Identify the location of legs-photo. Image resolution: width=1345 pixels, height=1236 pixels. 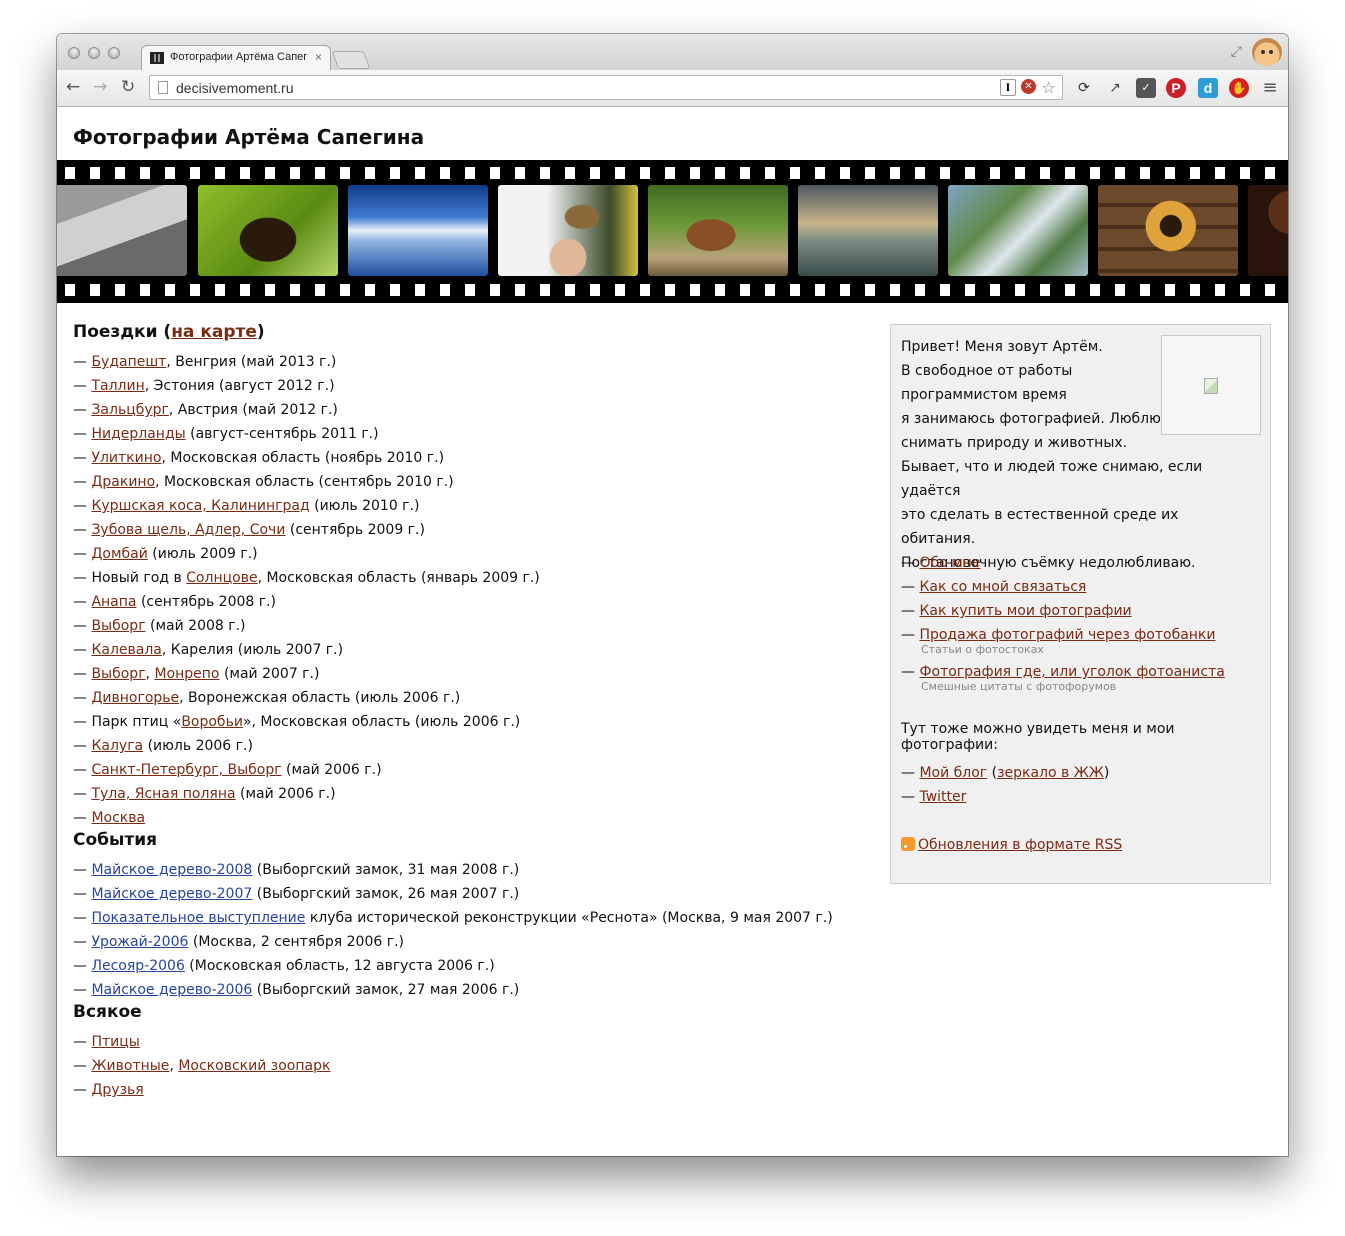
(122, 230).